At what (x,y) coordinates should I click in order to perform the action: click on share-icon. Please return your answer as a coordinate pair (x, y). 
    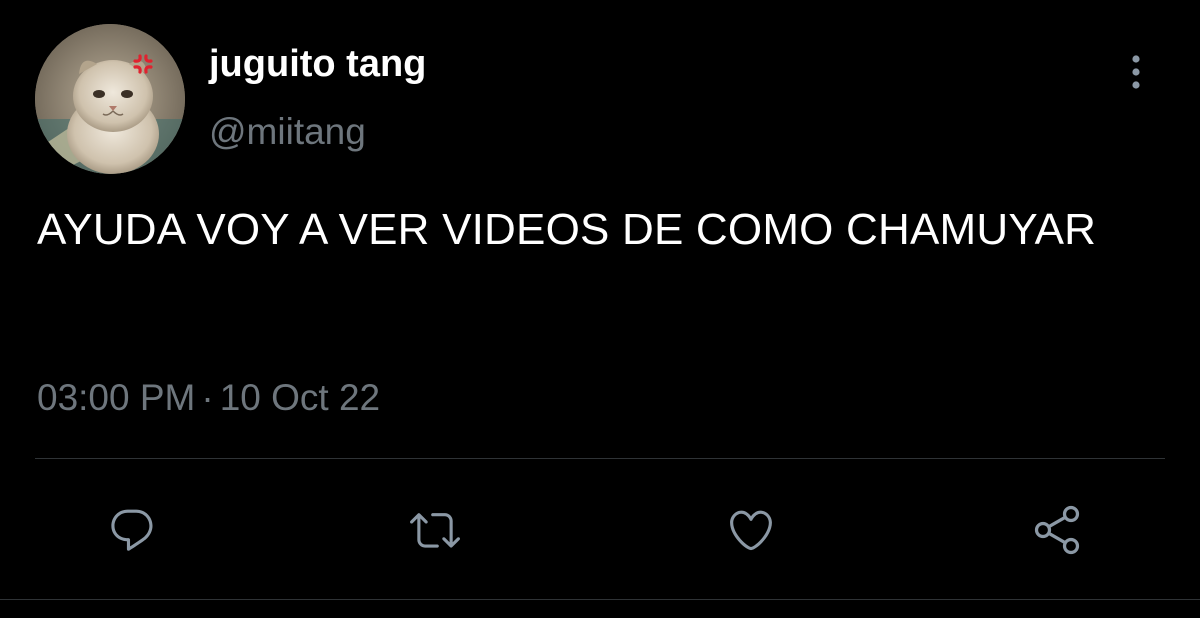
    Looking at the image, I should click on (1057, 530).